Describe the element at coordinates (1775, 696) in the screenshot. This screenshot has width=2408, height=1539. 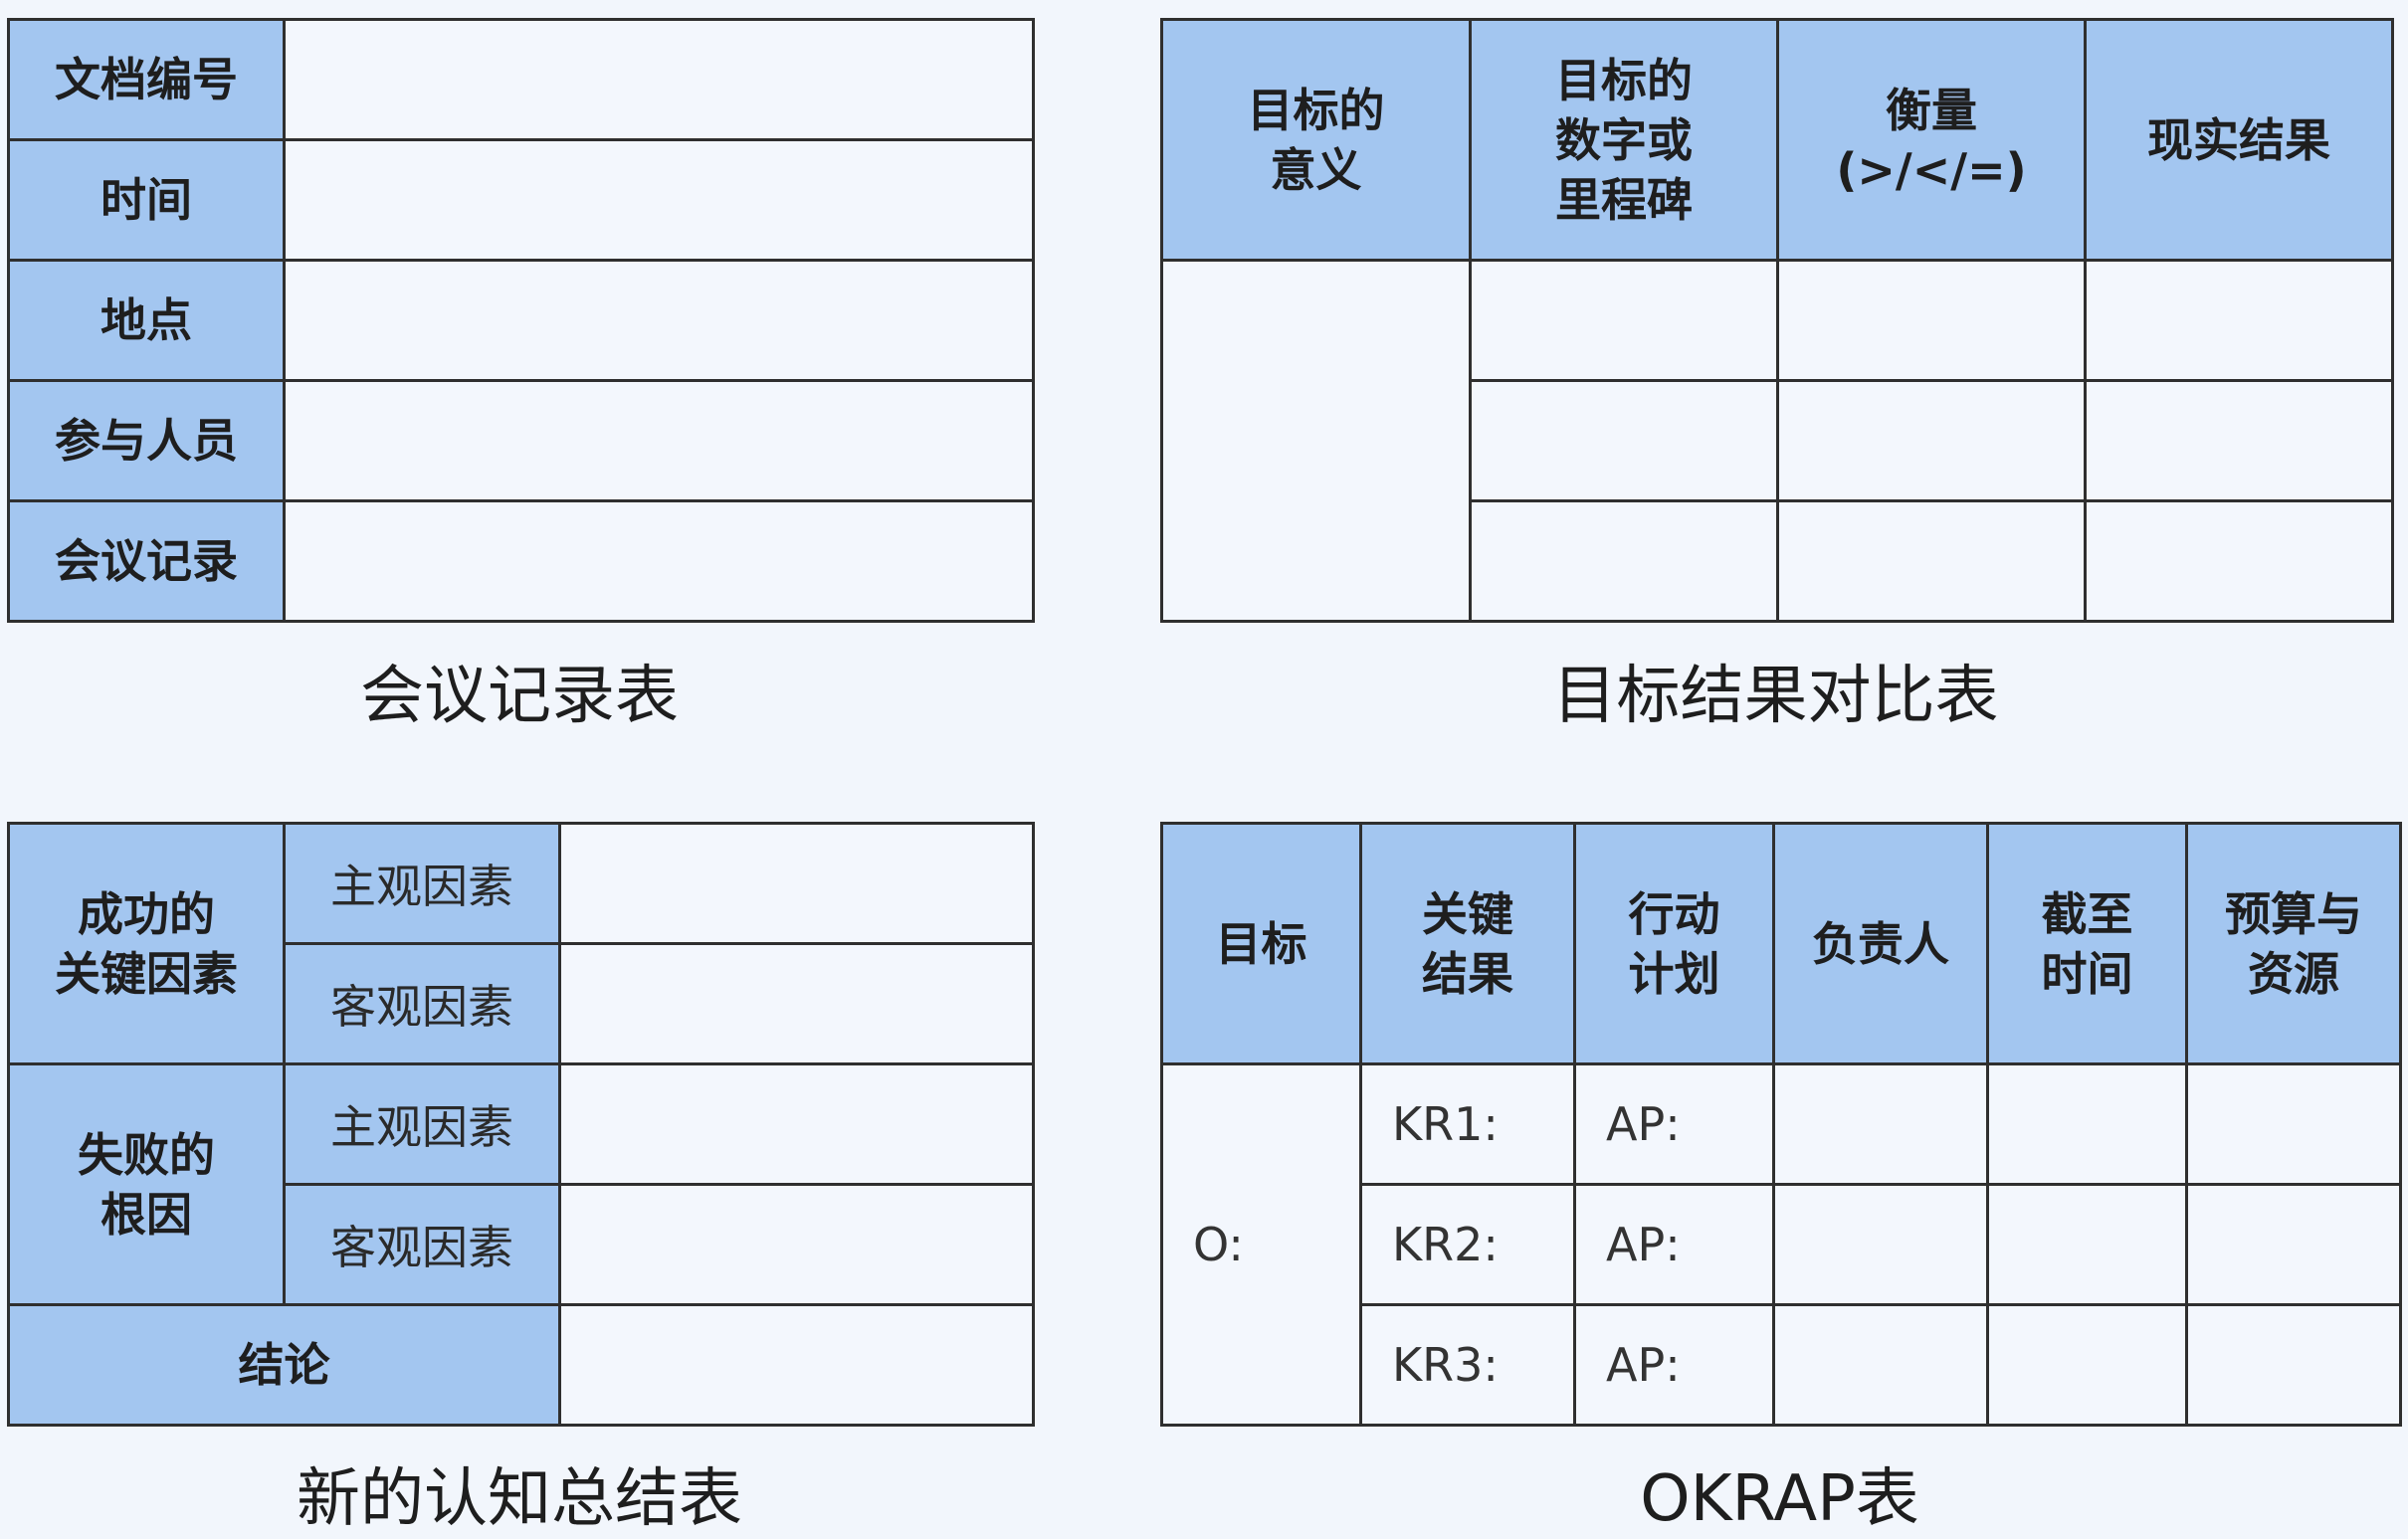
I see `goal-table-caption: 目标结果对比表` at that location.